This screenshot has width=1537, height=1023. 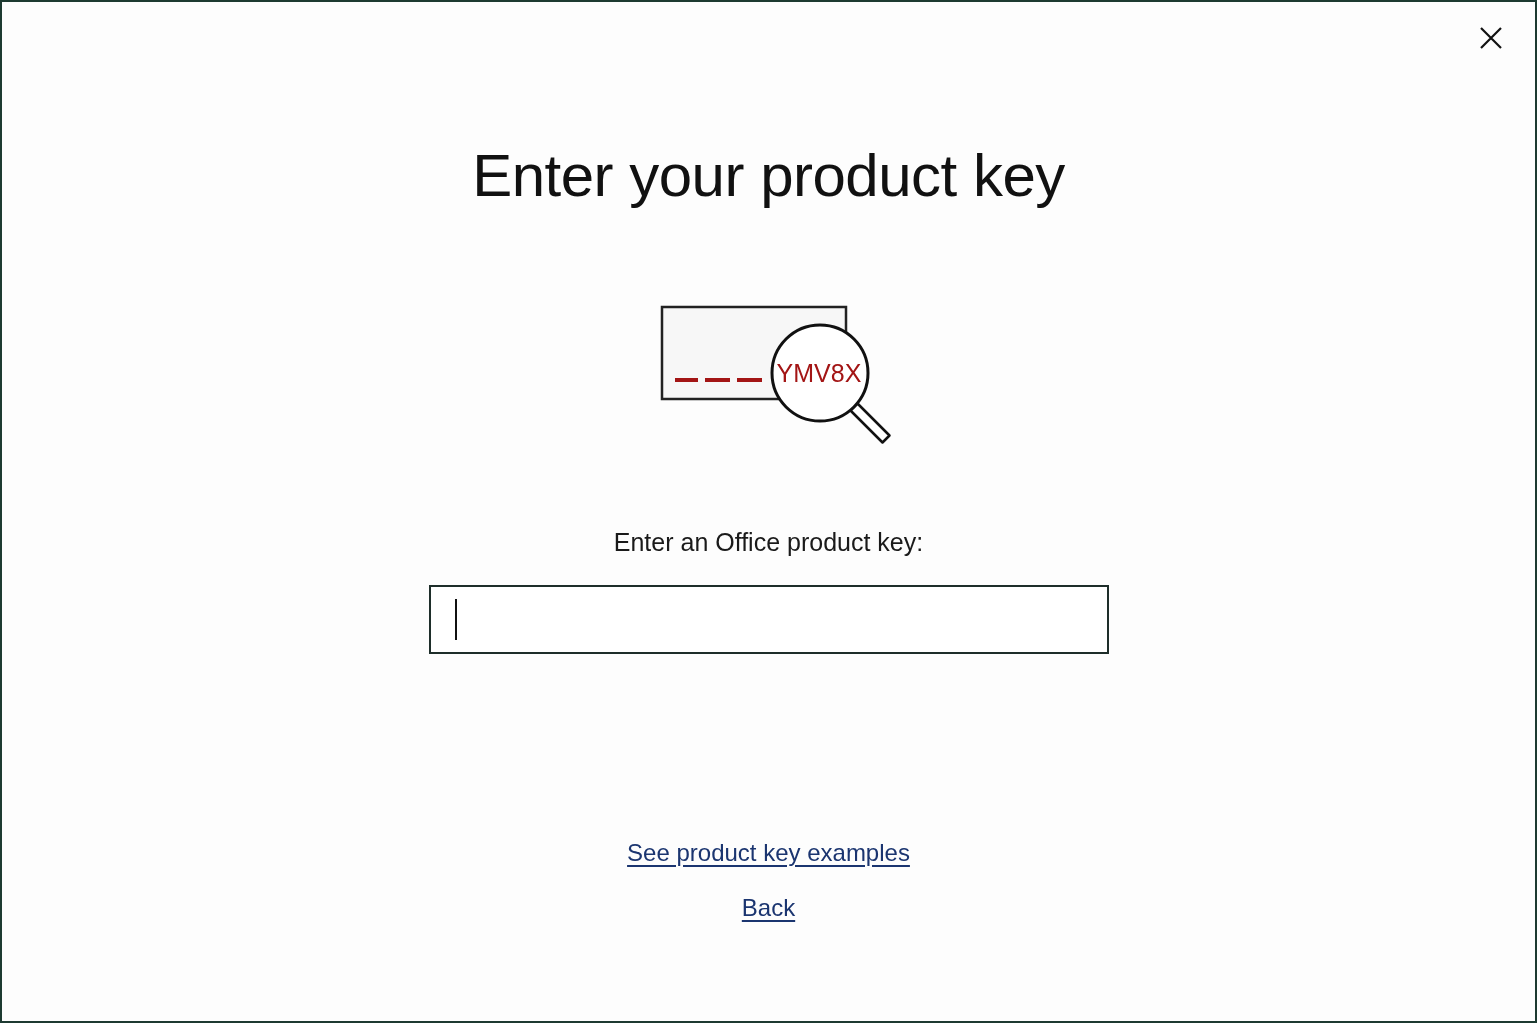 I want to click on product-key-label: Enter an Office product key:, so click(x=768, y=542).